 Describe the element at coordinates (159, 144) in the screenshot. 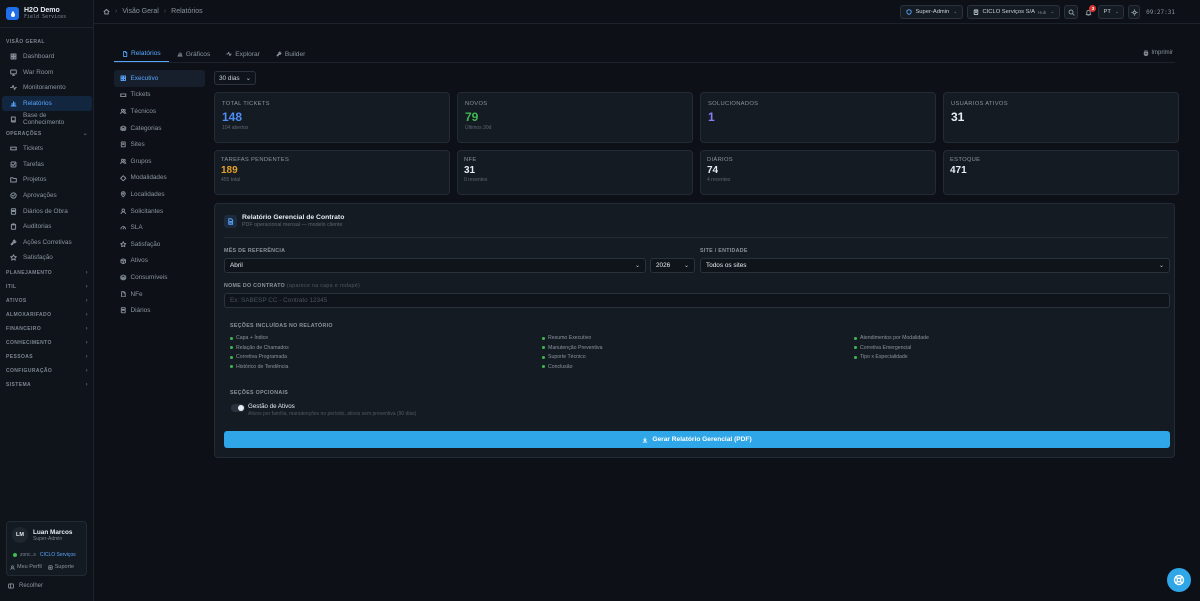

I see `subnav-item-sites: Sites` at that location.